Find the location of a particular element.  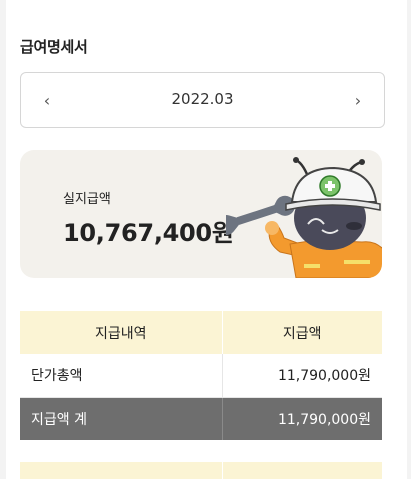

header-pay-amount: 지급액 is located at coordinates (302, 332).